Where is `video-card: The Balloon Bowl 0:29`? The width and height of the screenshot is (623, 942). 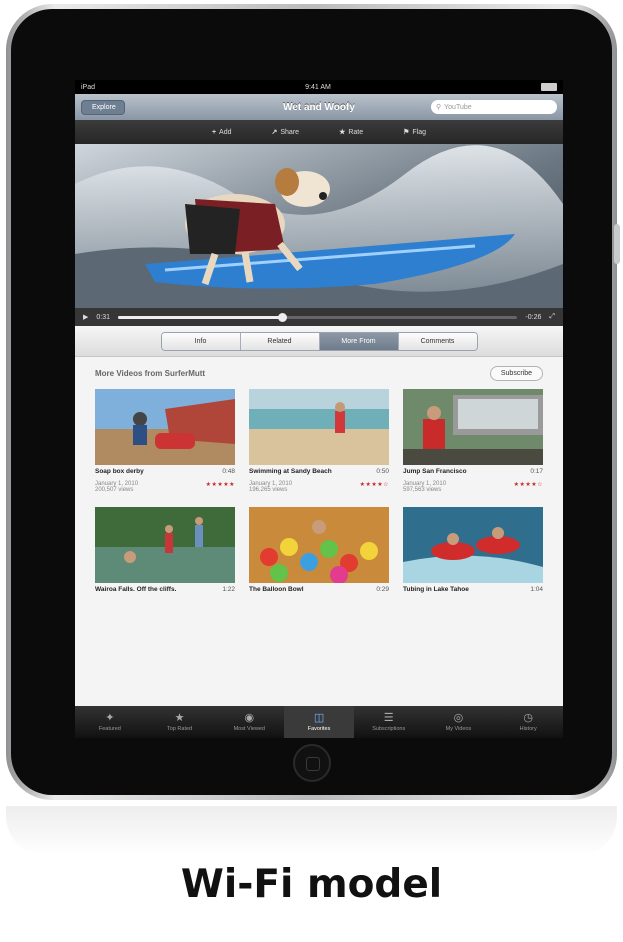
video-card: The Balloon Bowl 0:29 is located at coordinates (319, 550).